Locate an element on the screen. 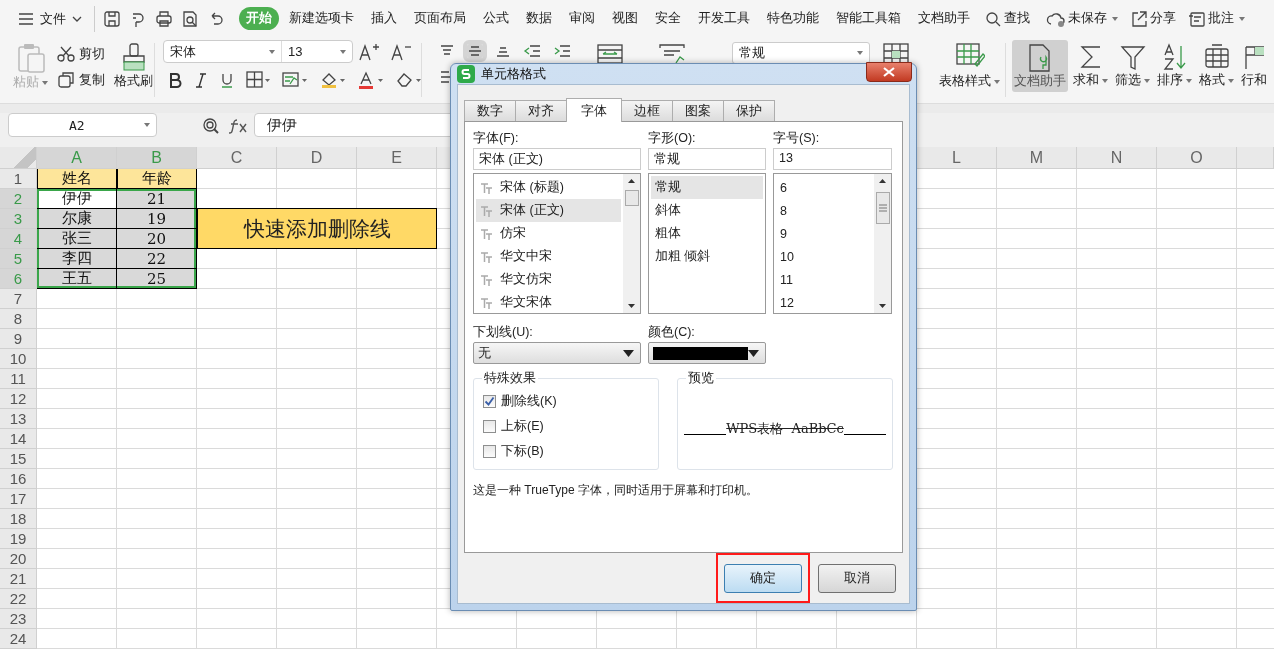 Image resolution: width=1274 pixels, height=651 pixels. border-icon is located at coordinates (258, 80).